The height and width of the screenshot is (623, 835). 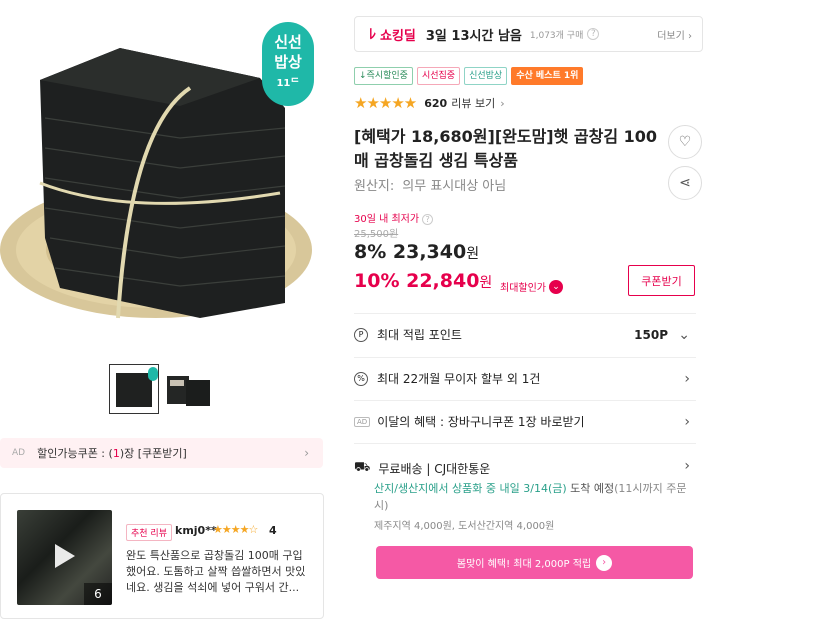 I want to click on points-row: P 최대 적립 포인트 150P ⌄, so click(x=525, y=334).